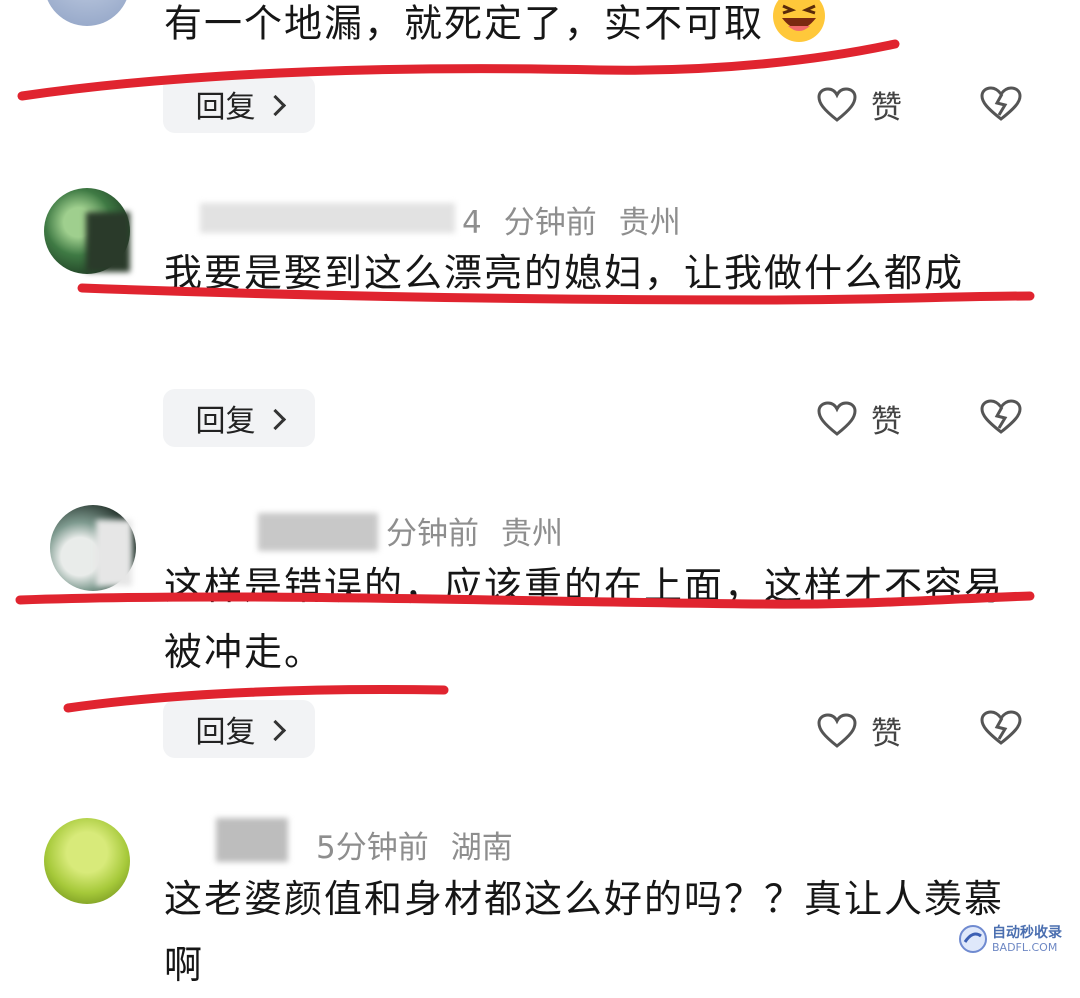  Describe the element at coordinates (1027, 932) in the screenshot. I see `watermark-title: 自动秒收录` at that location.